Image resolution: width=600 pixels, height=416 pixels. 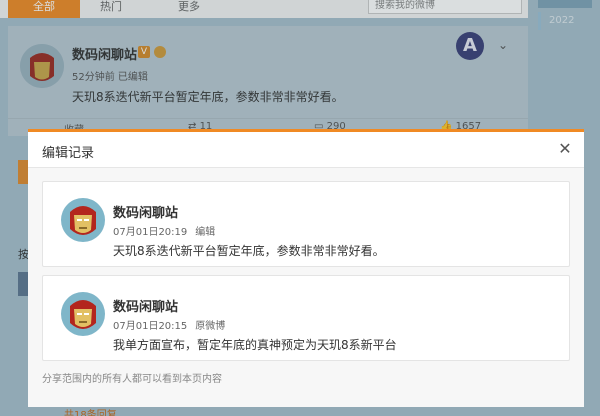 I want to click on record-tag: 编辑, so click(x=205, y=232).